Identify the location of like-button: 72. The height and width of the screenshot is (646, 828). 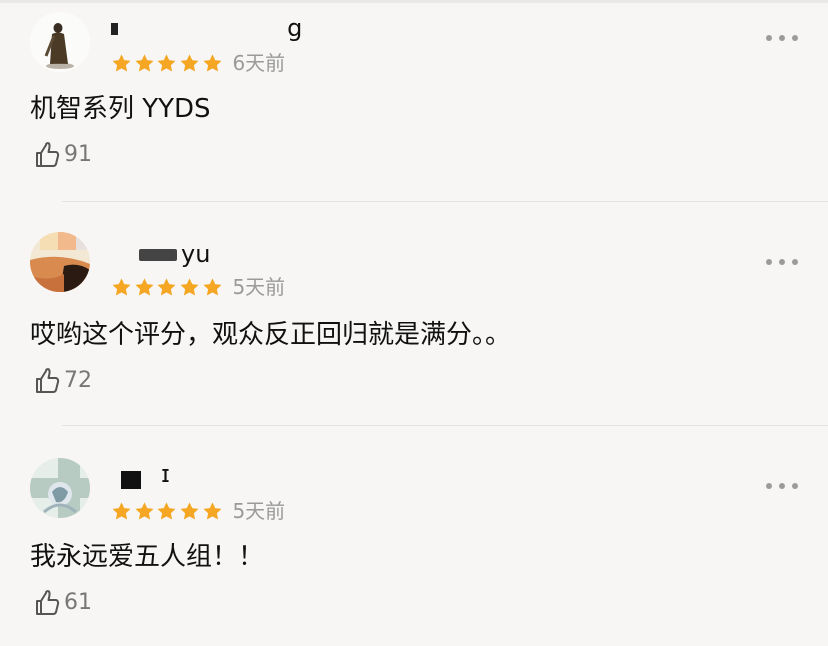
(62, 381).